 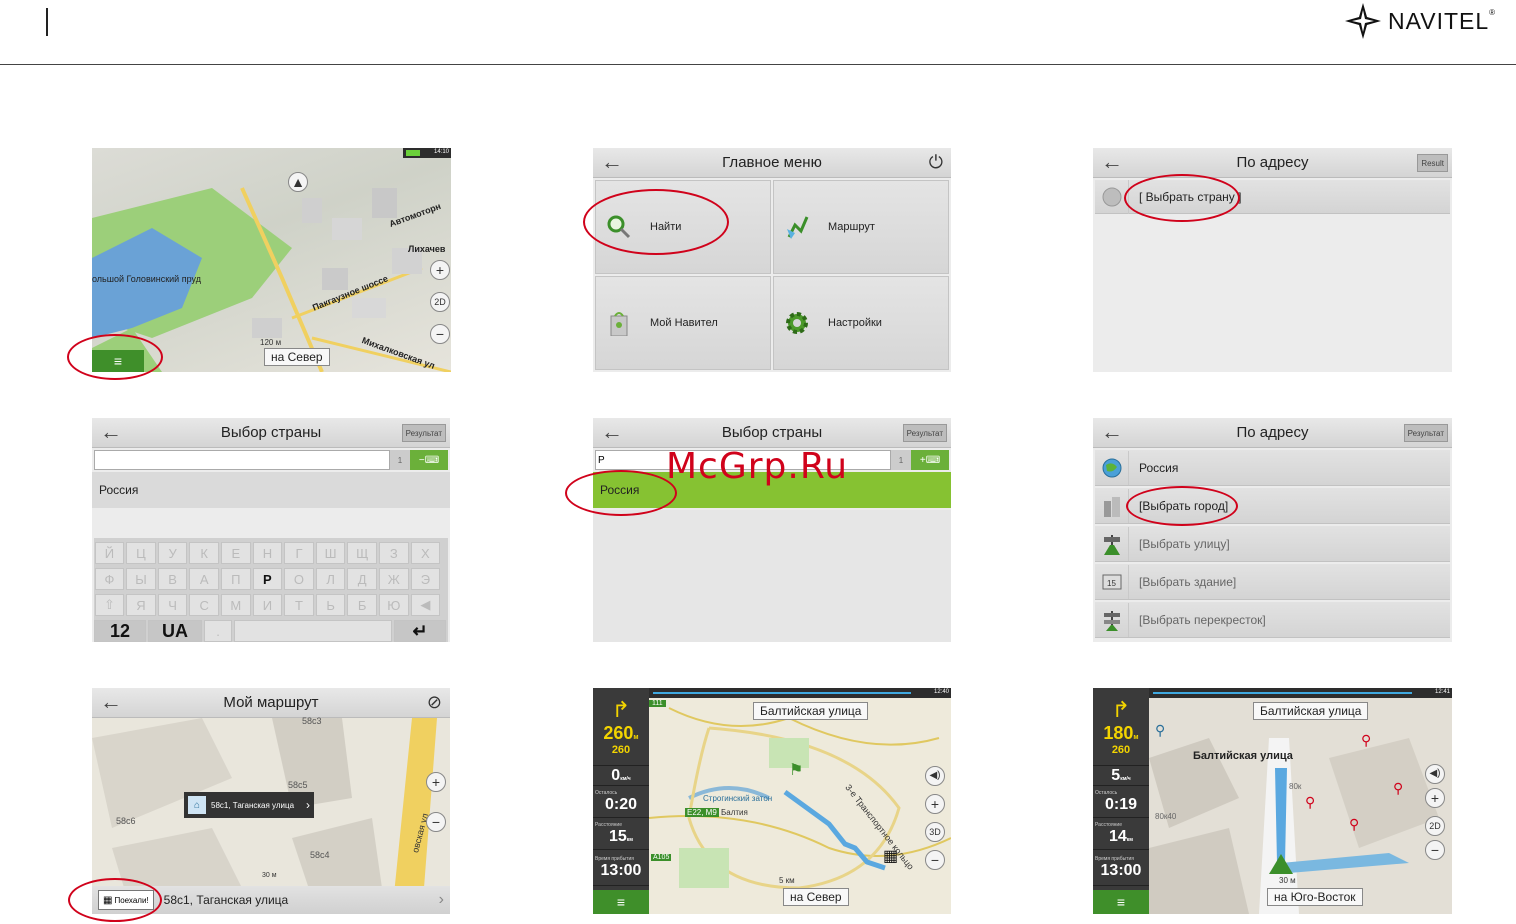 What do you see at coordinates (204, 605) in the screenshot?
I see `keyboard-key: С` at bounding box center [204, 605].